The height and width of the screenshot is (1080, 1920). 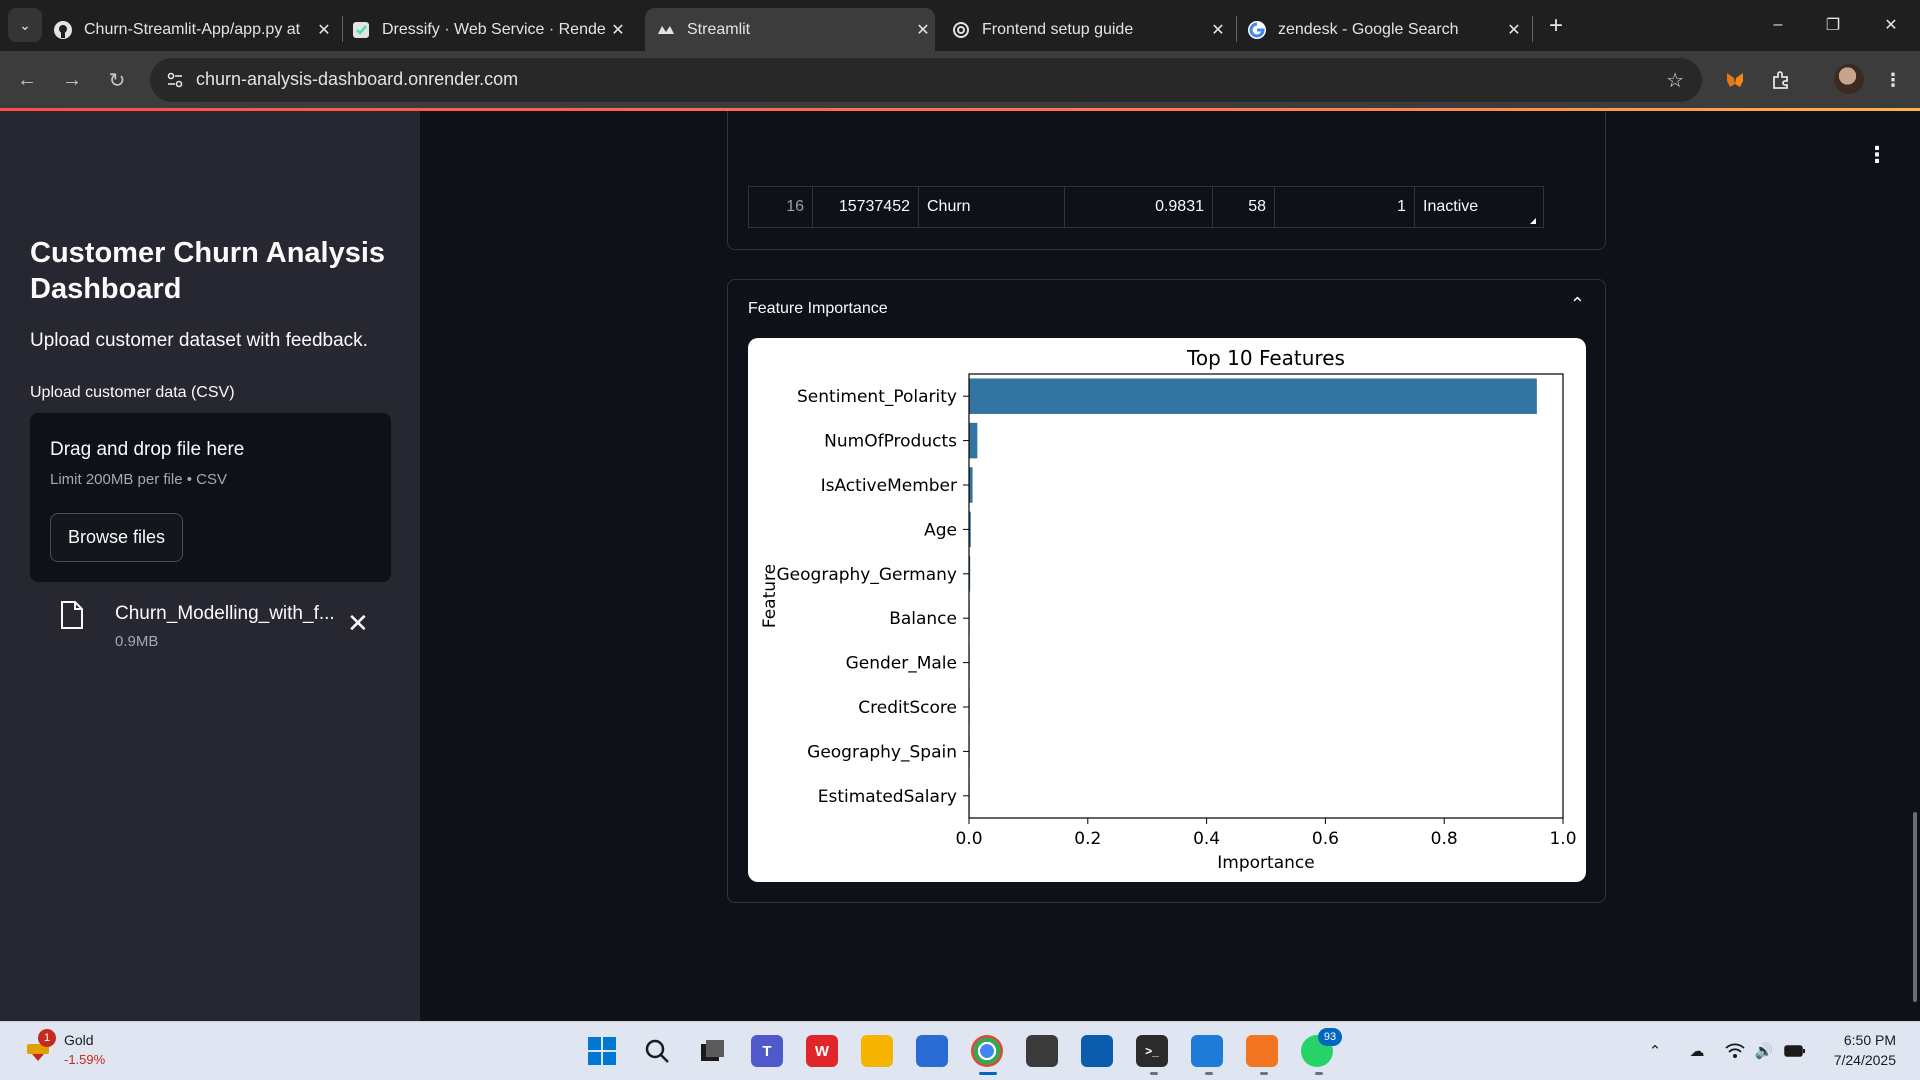 I want to click on volume-icon: 🔊, so click(x=1764, y=1051).